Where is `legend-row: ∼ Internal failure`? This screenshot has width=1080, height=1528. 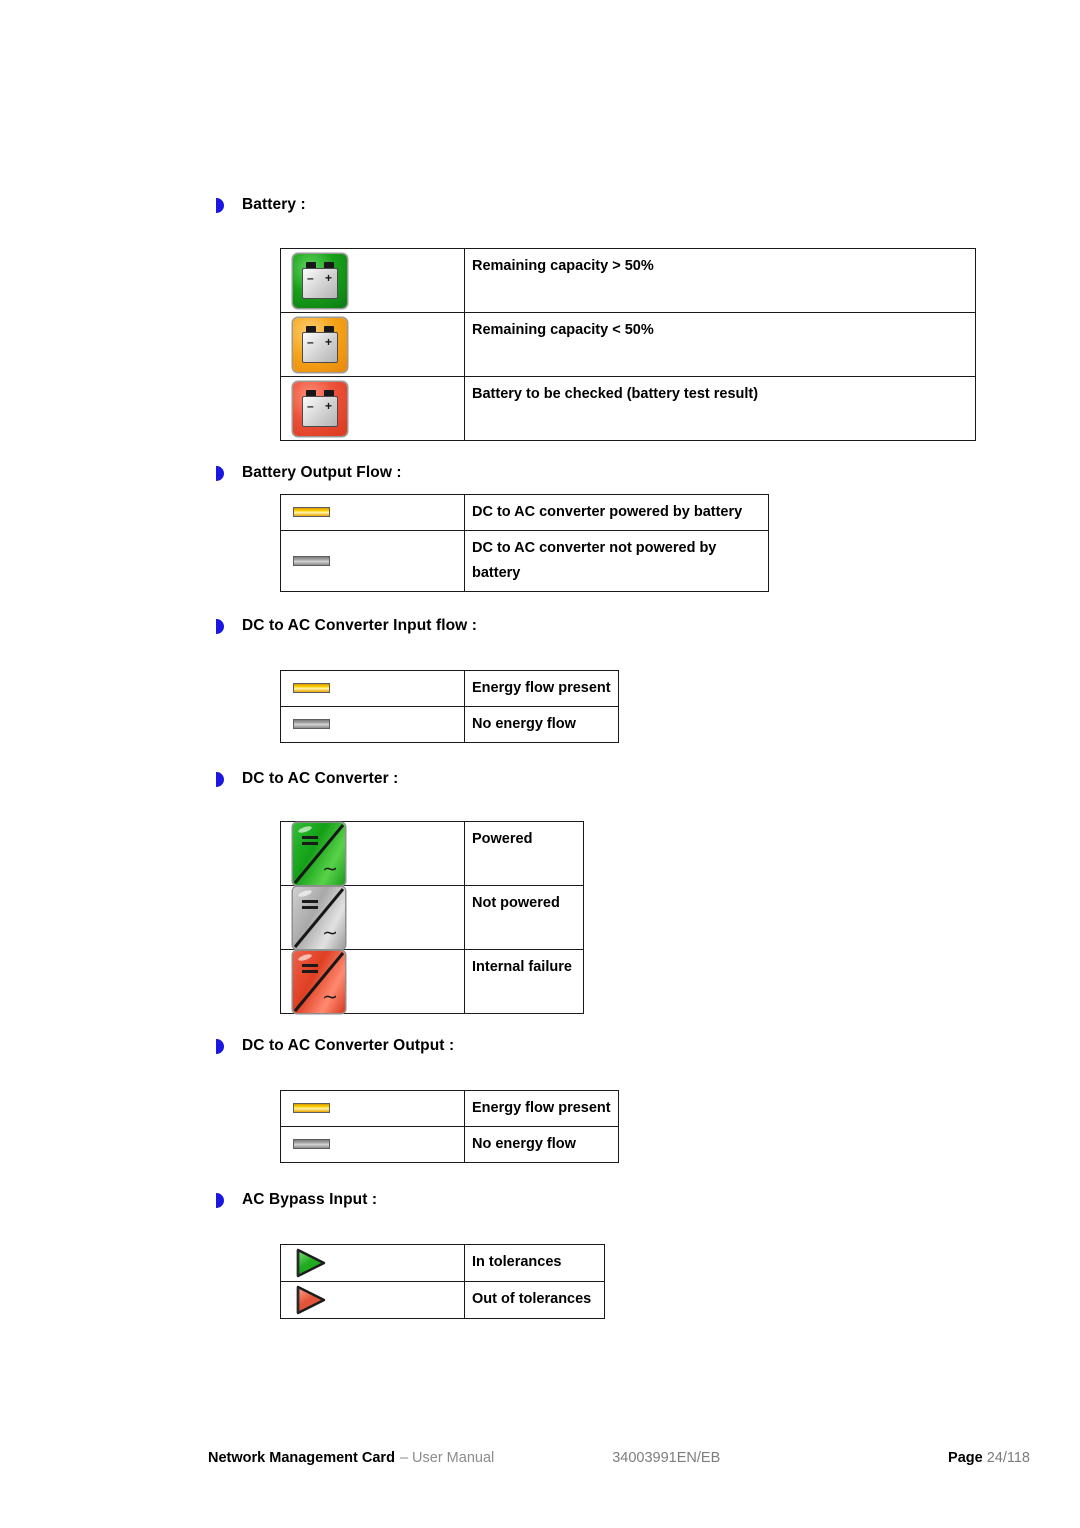 legend-row: ∼ Internal failure is located at coordinates (432, 981).